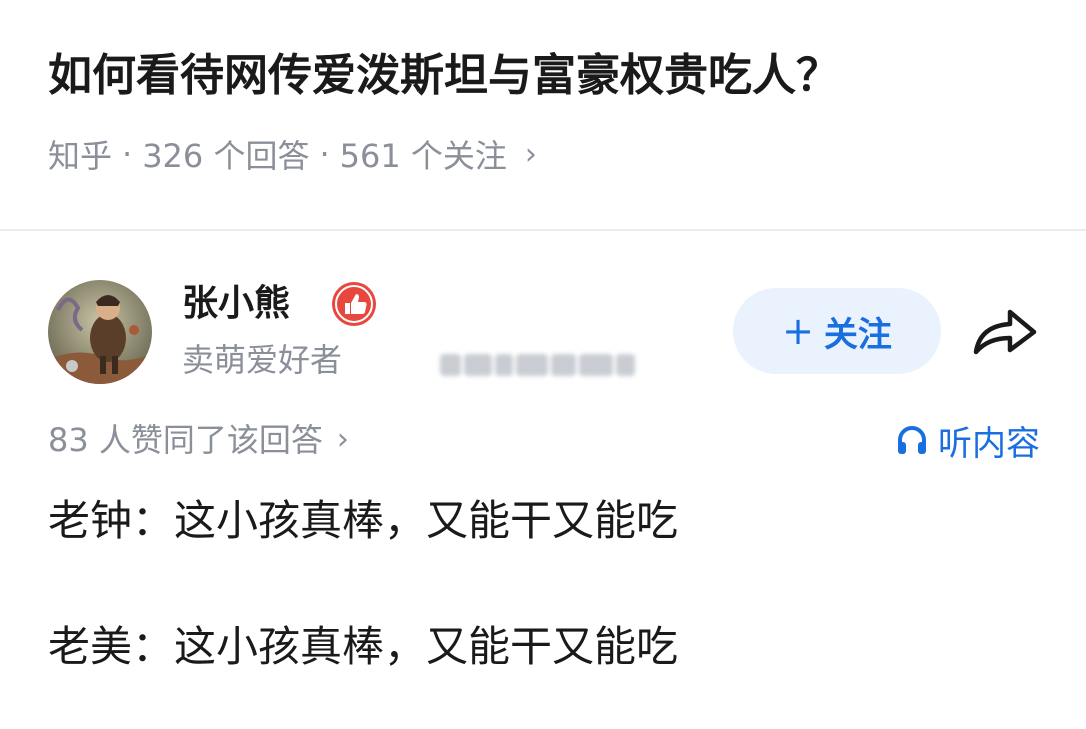 The image size is (1086, 729). I want to click on blurred-watermark, so click(537, 365).